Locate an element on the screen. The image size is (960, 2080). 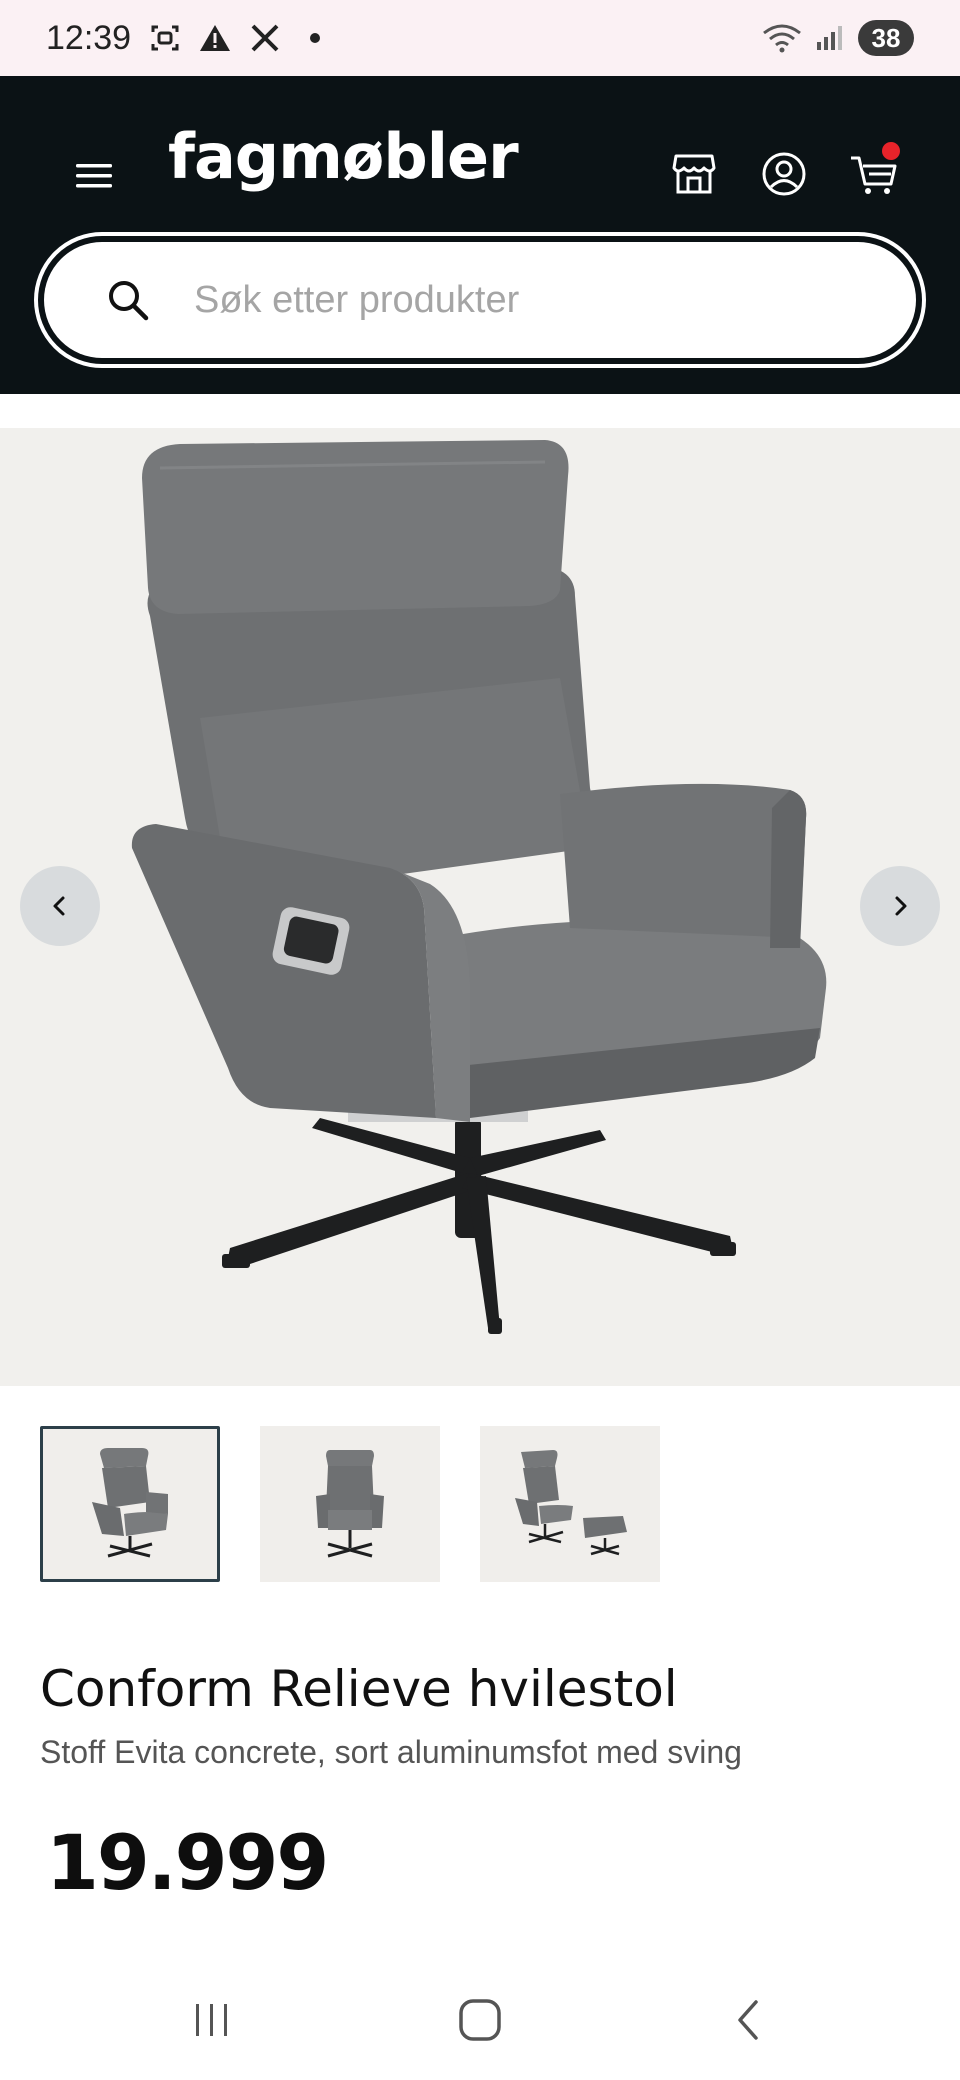
menu-button is located at coordinates (94, 176).